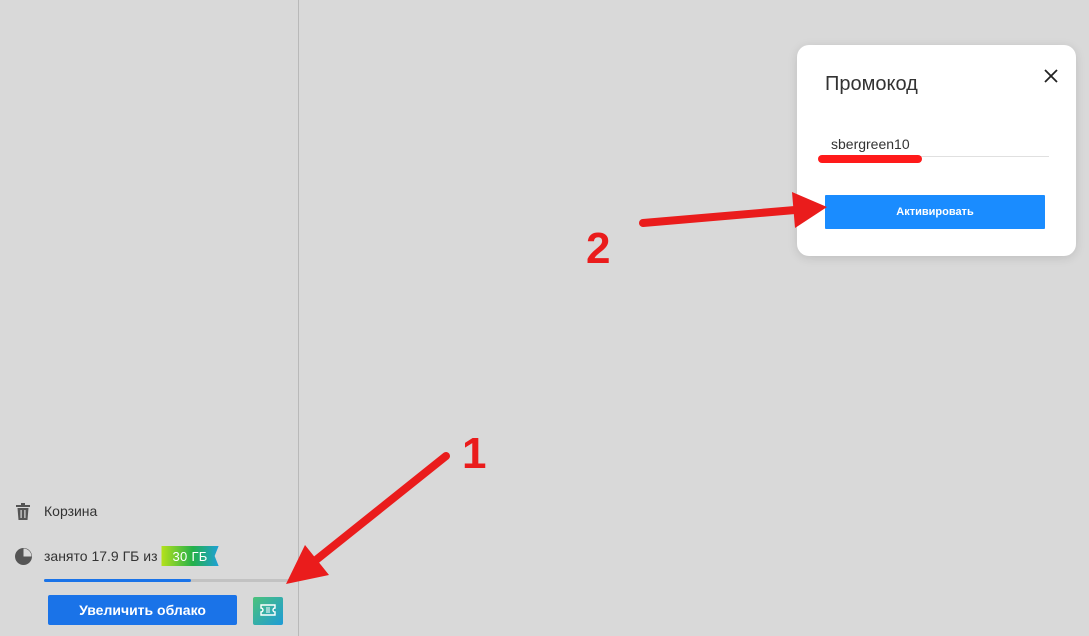  What do you see at coordinates (598, 248) in the screenshot?
I see `annotation-label-2: 2` at bounding box center [598, 248].